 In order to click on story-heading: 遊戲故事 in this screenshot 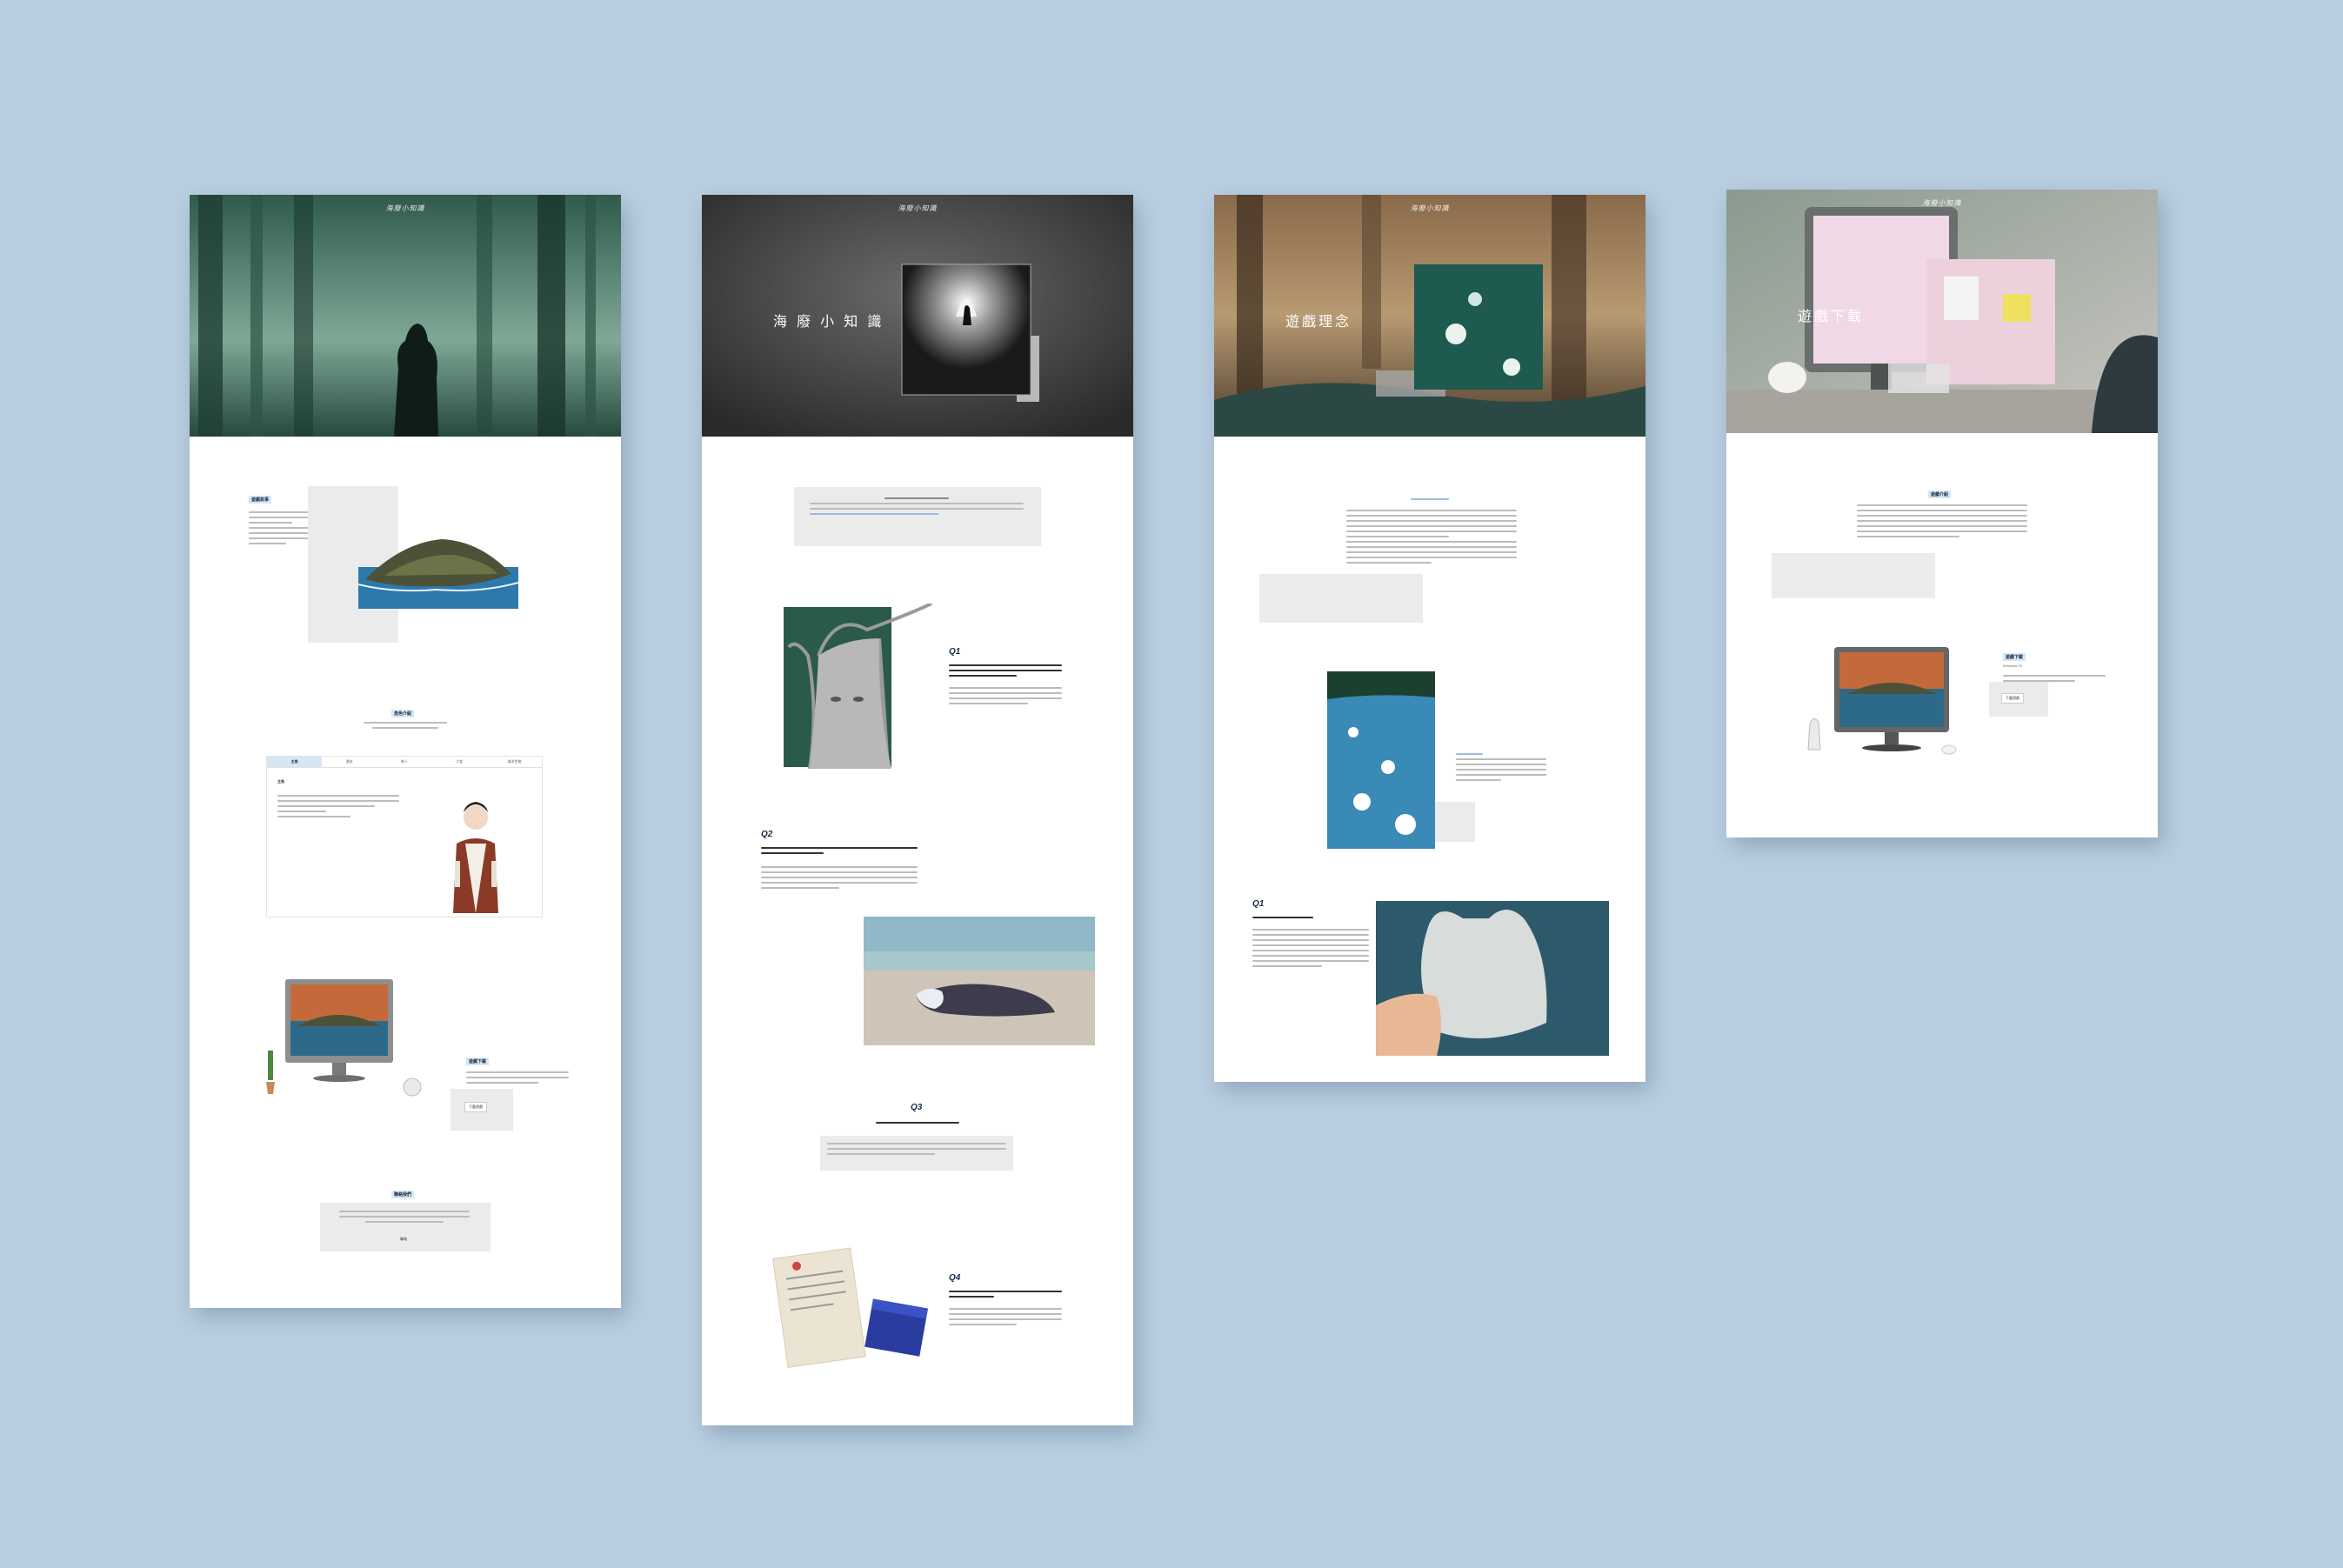, I will do `click(260, 500)`.